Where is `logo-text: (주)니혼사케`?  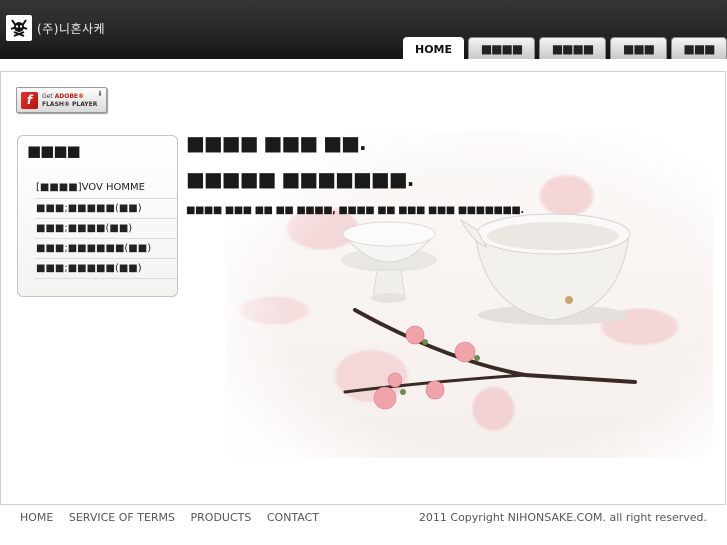 logo-text: (주)니혼사케 is located at coordinates (71, 28).